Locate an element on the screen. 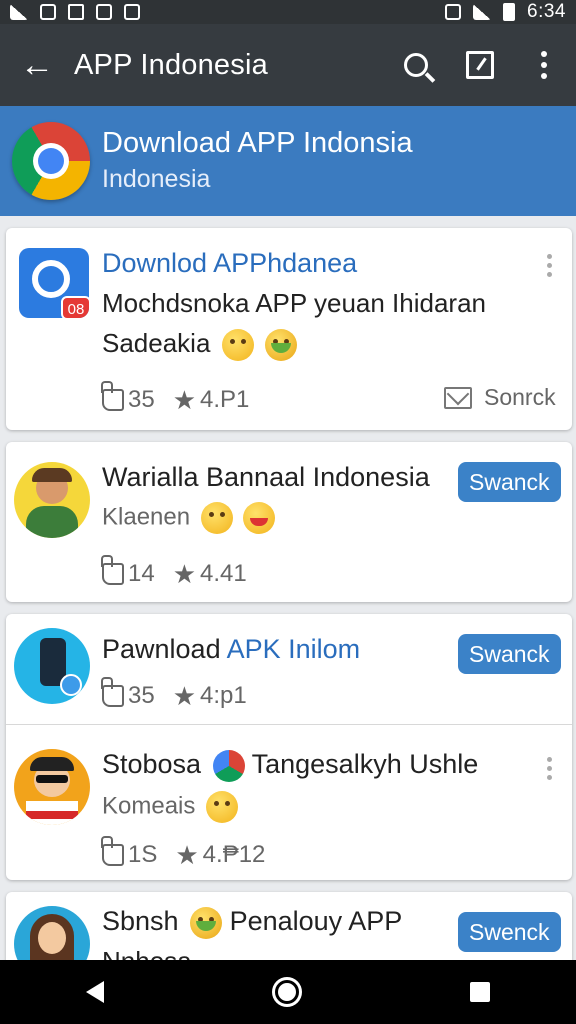 The height and width of the screenshot is (1024, 576). rating-value: 4.₱12 is located at coordinates (234, 854).